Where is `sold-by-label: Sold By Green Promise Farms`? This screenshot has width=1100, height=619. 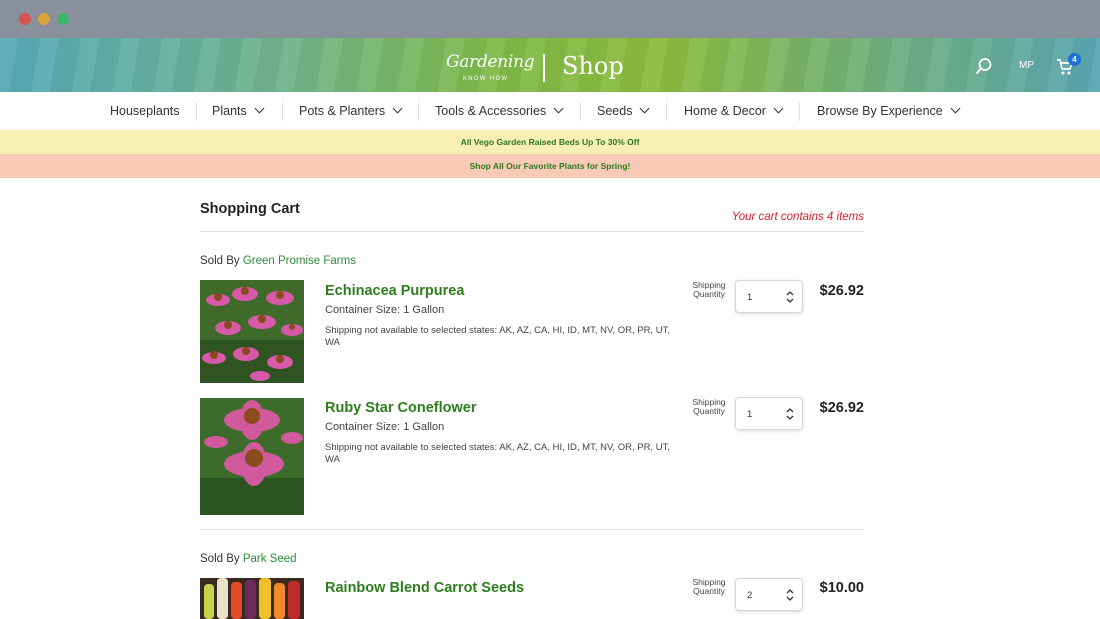 sold-by-label: Sold By Green Promise Farms is located at coordinates (278, 261).